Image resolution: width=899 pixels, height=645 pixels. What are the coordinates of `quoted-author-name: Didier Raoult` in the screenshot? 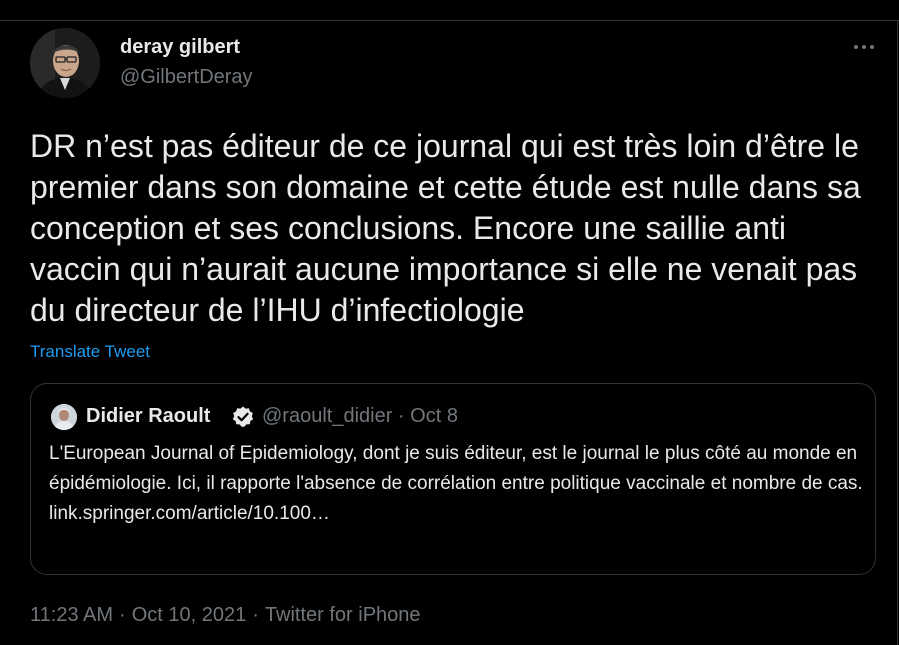 It's located at (148, 416).